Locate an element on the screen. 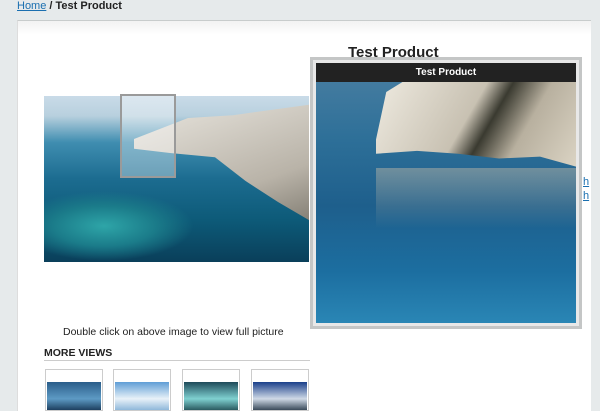 The height and width of the screenshot is (411, 600). breadcrumb: Home / Test Product is located at coordinates (69, 6).